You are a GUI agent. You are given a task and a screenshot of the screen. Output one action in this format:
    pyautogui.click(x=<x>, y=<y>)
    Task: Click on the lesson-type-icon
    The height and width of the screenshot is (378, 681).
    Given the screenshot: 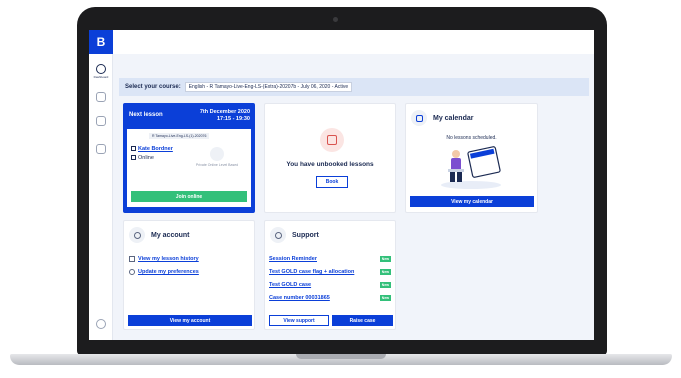 What is the action you would take?
    pyautogui.click(x=217, y=154)
    